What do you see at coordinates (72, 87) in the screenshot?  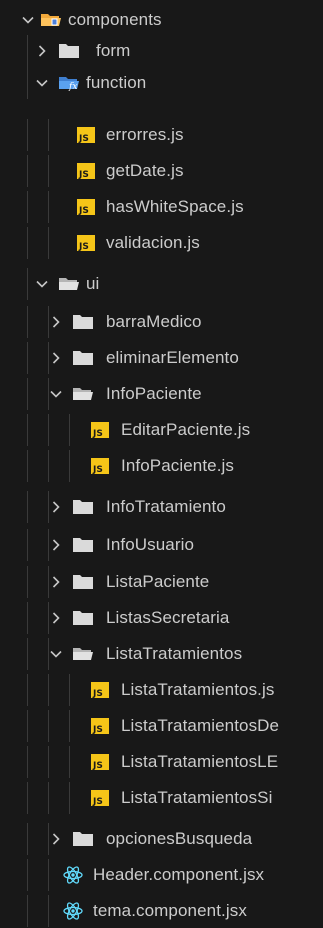 I see `svg-text: fx` at bounding box center [72, 87].